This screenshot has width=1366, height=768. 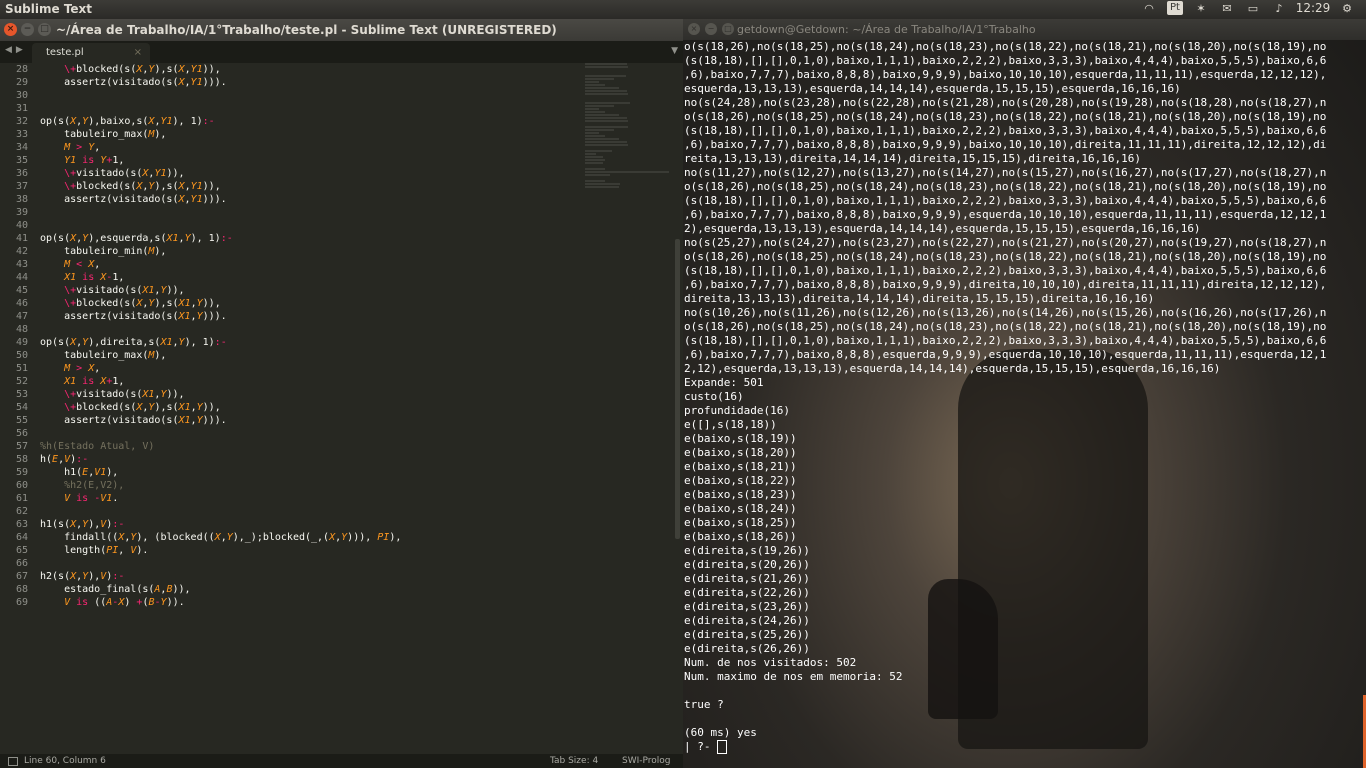 I want to click on line-number: 57, so click(x=21, y=446).